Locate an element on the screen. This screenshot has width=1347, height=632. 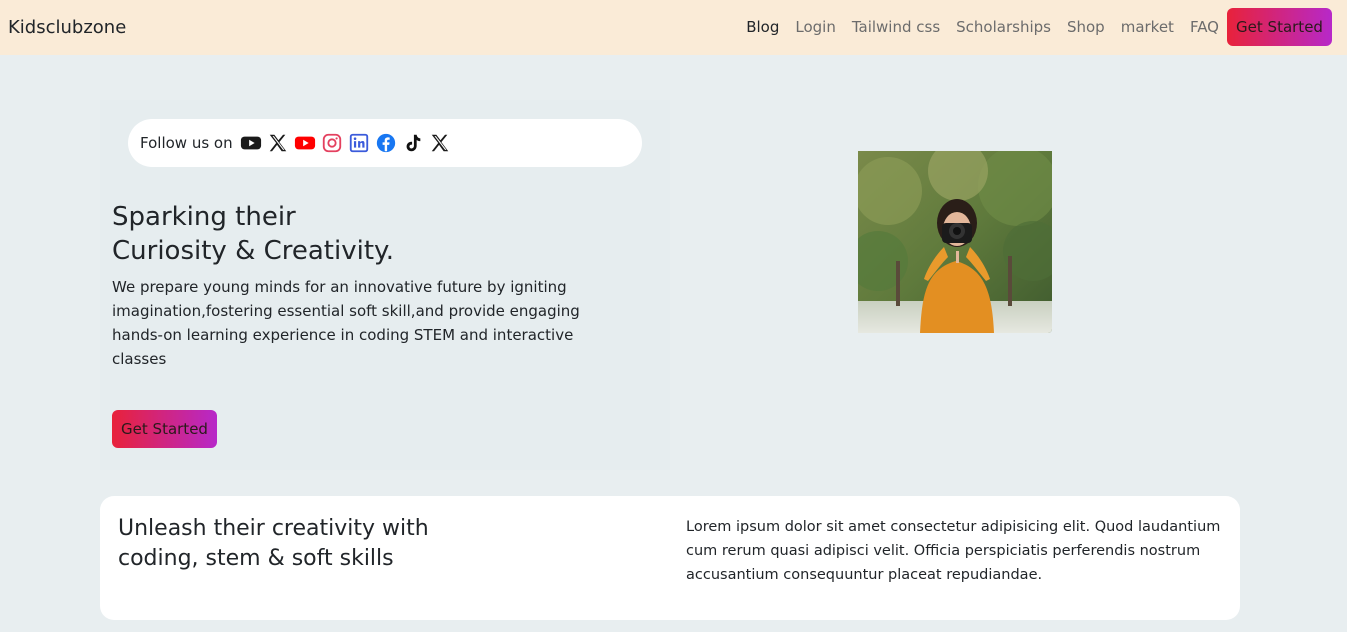
nav-link-login: Login is located at coordinates (815, 27).